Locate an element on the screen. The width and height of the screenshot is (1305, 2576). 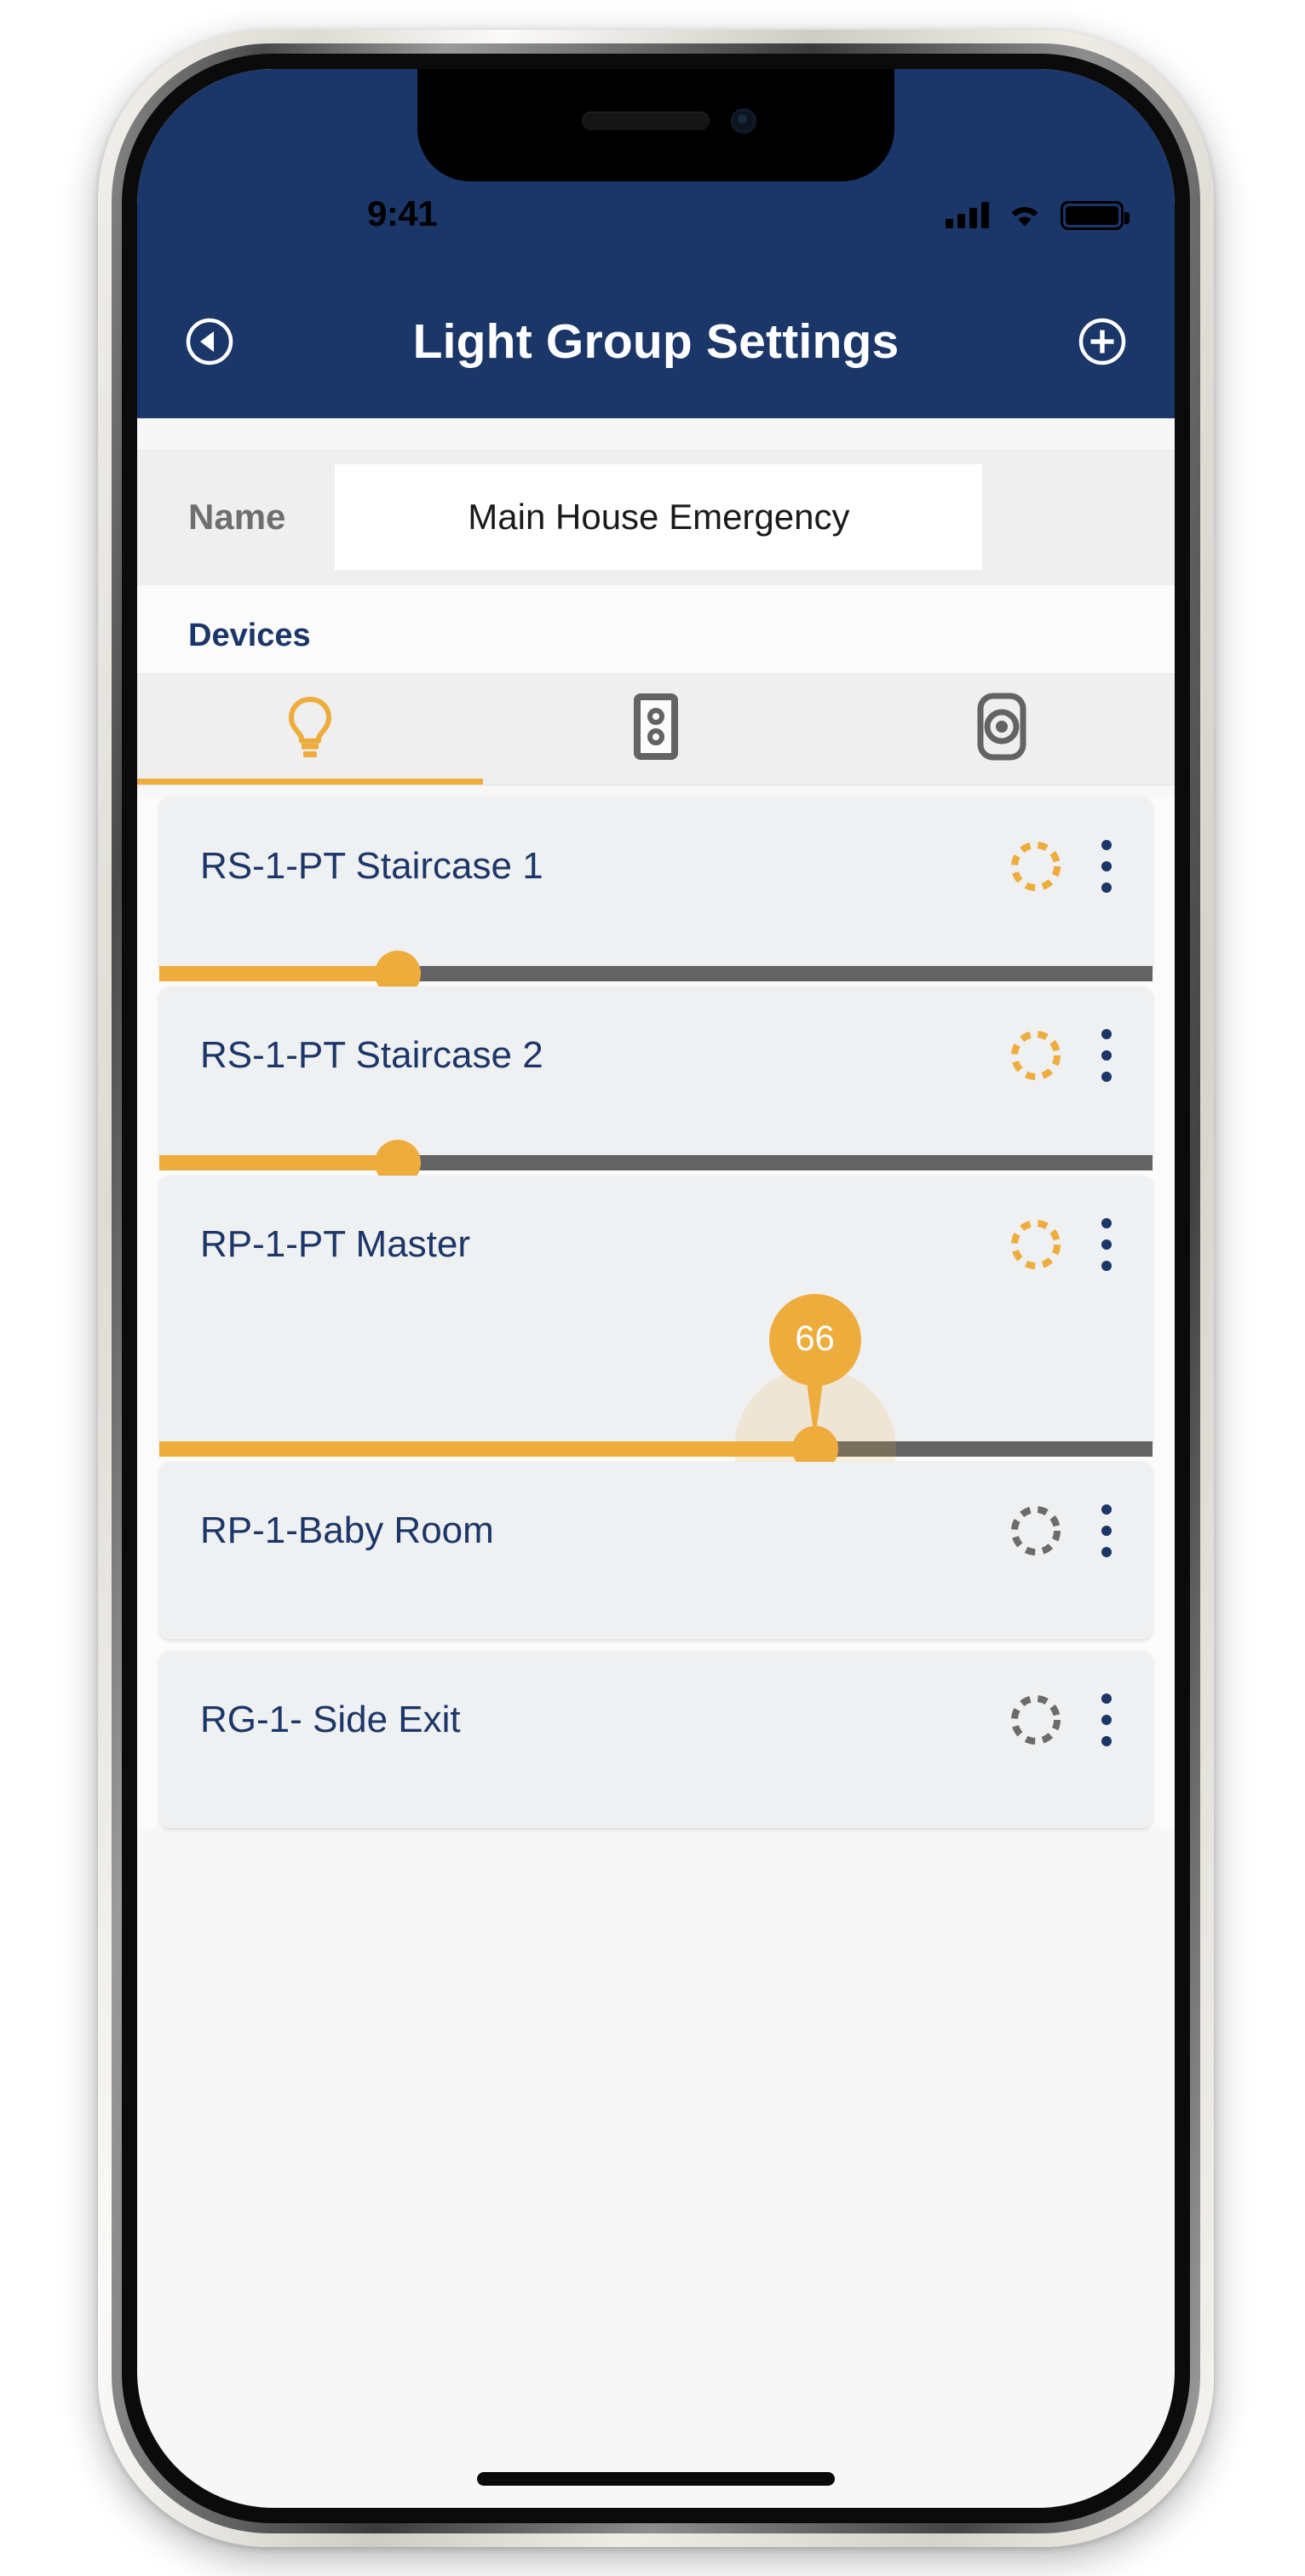
lightbulb-icon is located at coordinates (310, 729).